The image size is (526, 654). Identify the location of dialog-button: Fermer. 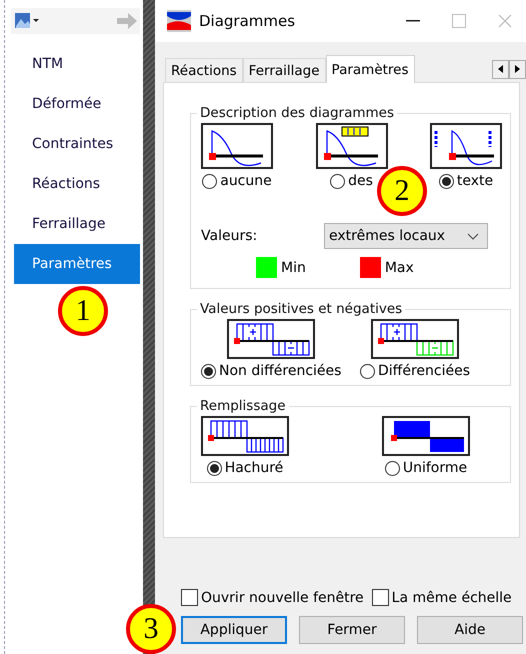
(352, 630).